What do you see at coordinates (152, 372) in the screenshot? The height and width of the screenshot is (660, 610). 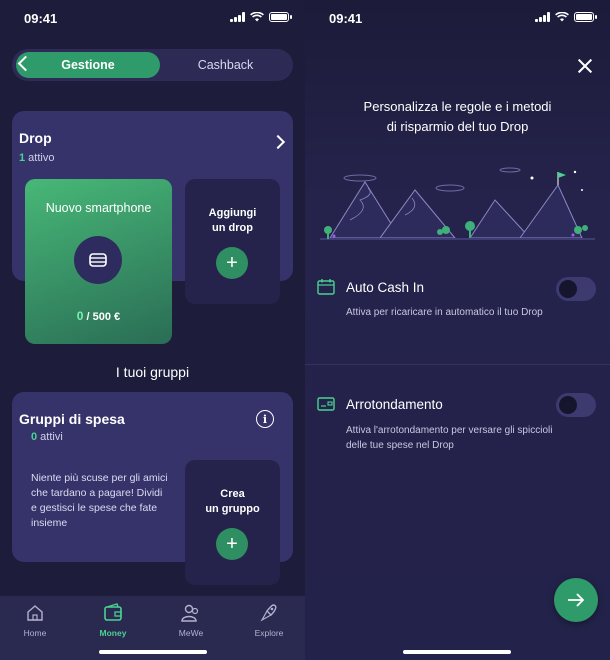 I see `groups-heading: I tuoi gruppi` at bounding box center [152, 372].